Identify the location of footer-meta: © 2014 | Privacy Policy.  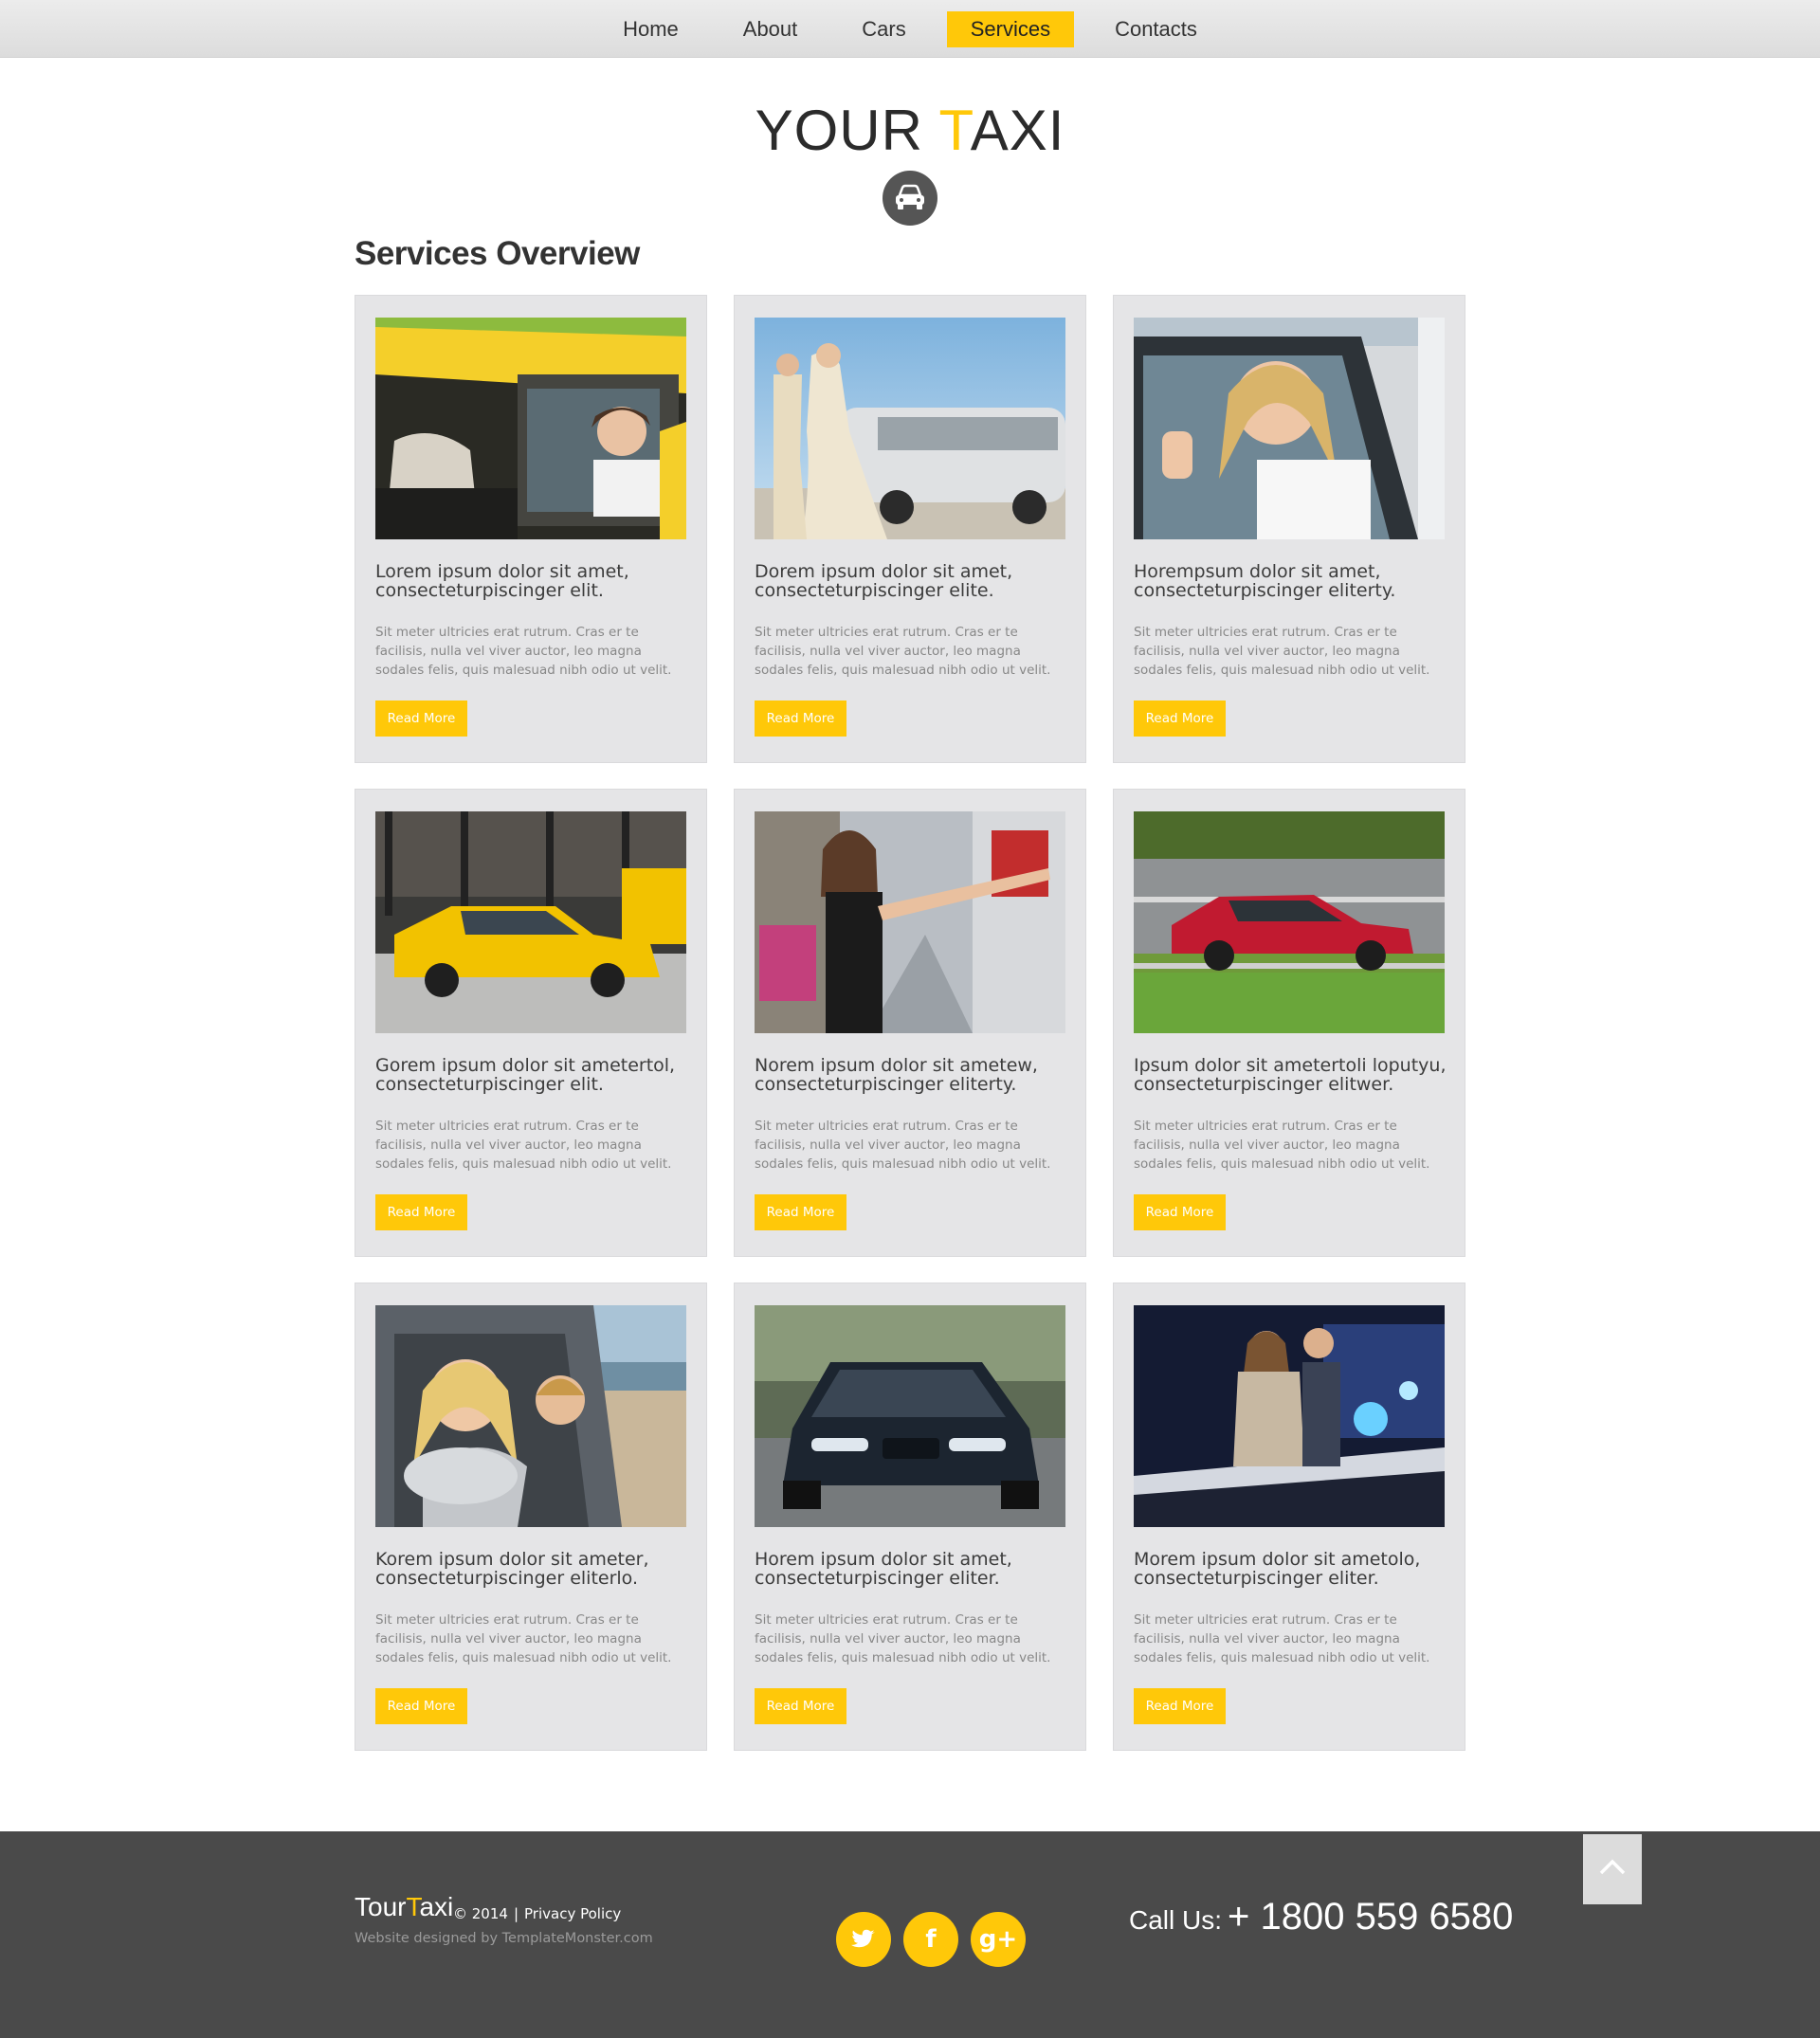
(537, 1913).